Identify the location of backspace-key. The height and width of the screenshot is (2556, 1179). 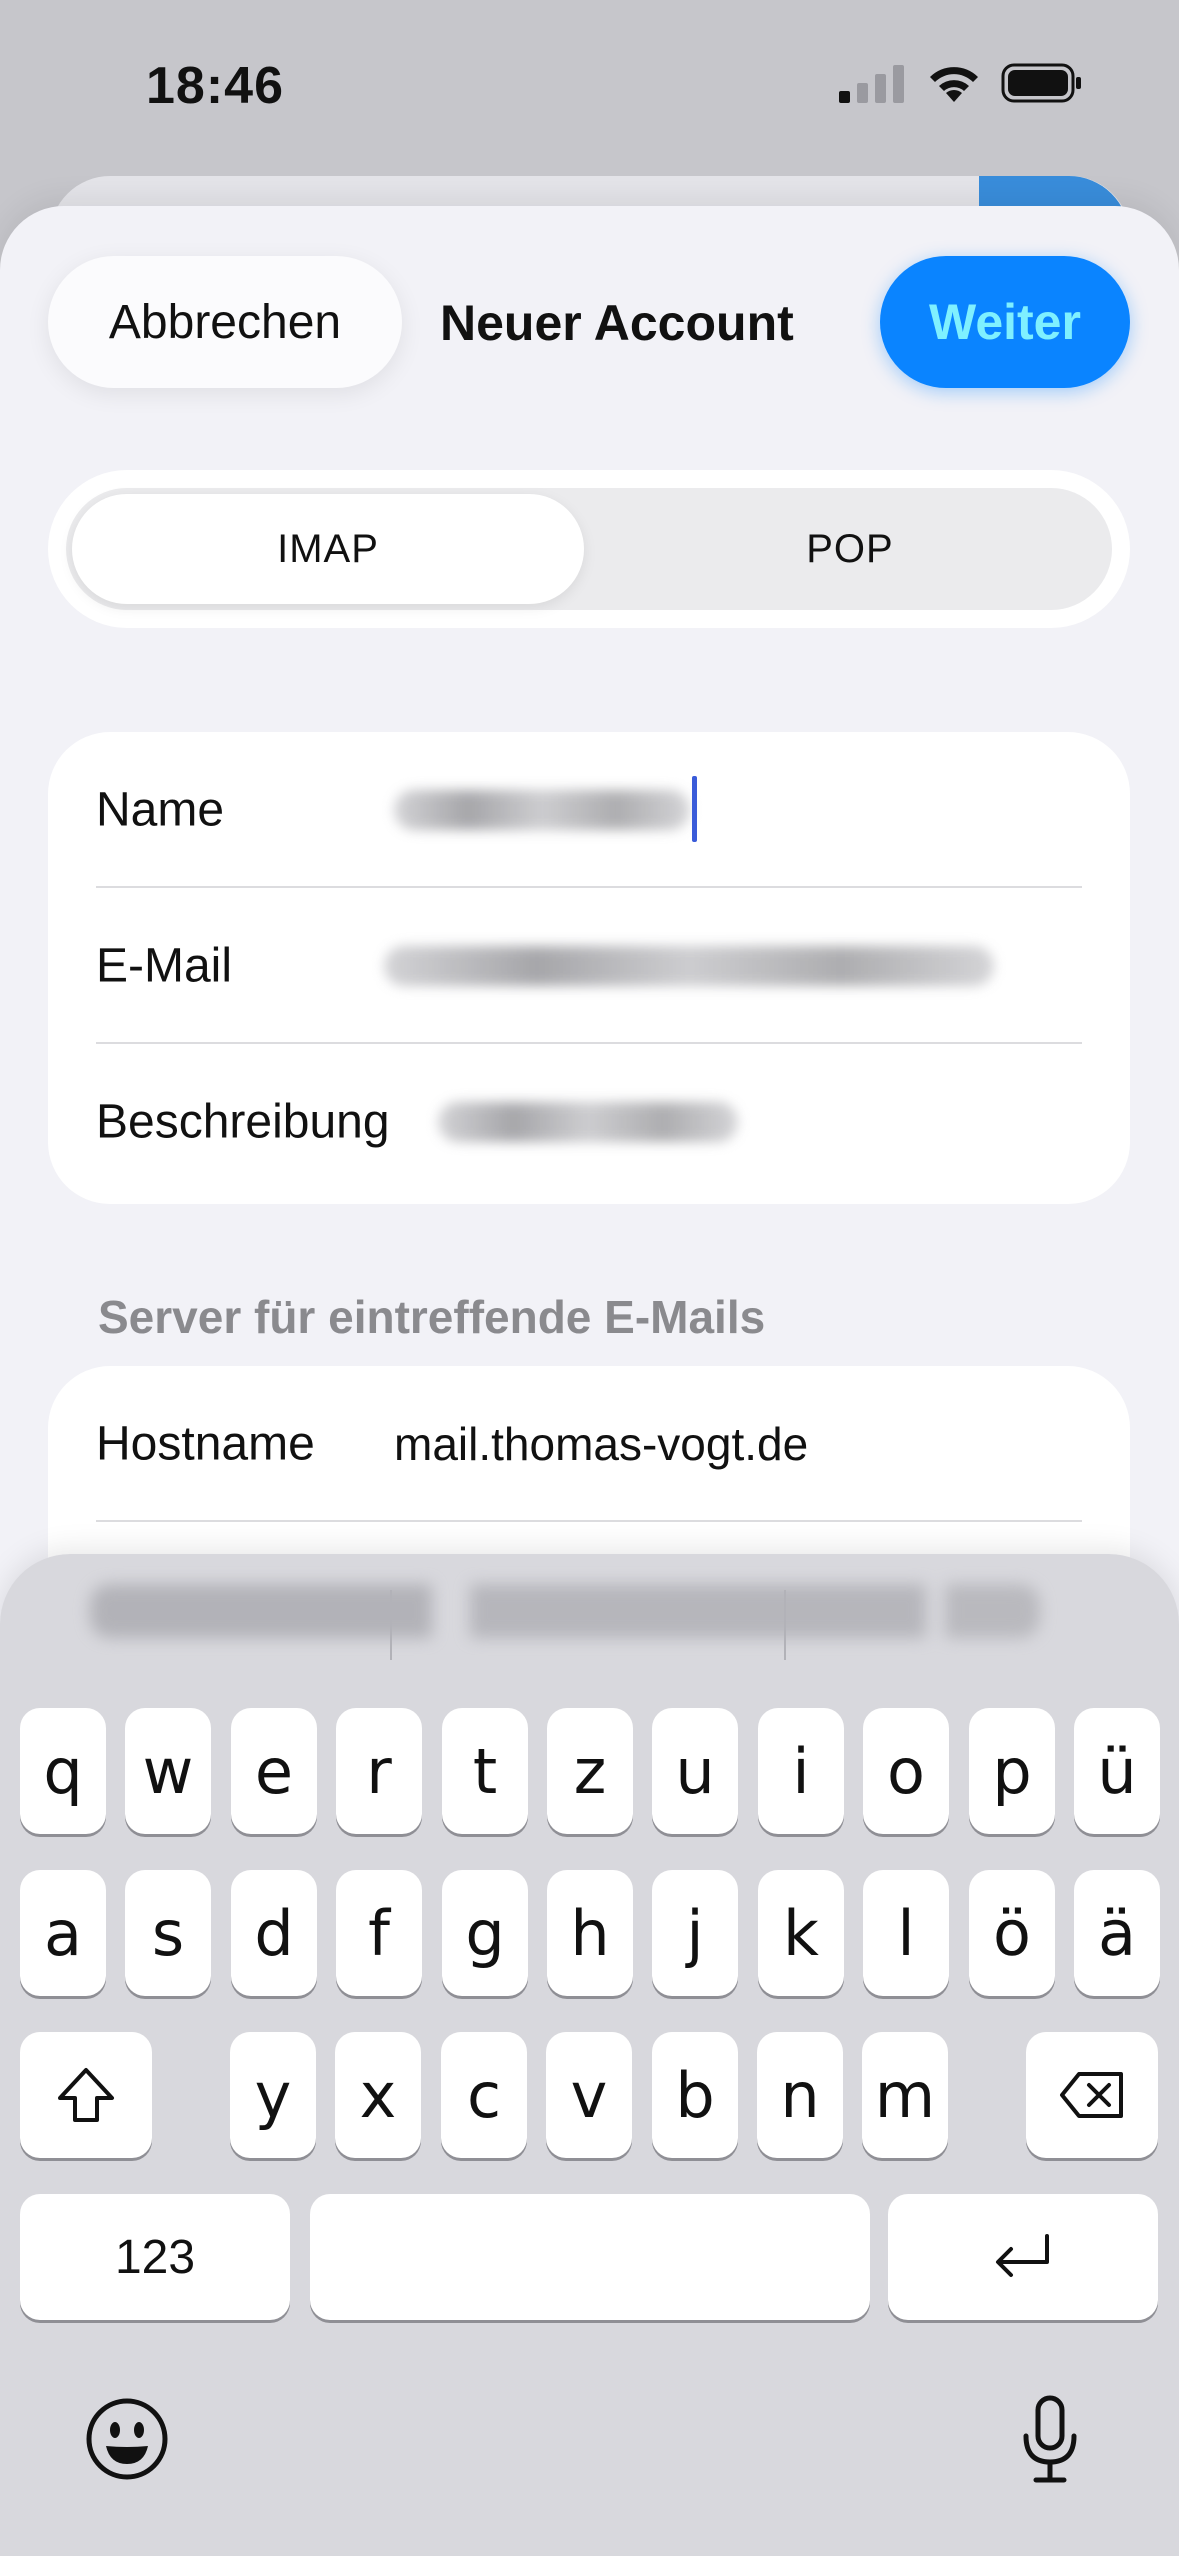
(1092, 2095).